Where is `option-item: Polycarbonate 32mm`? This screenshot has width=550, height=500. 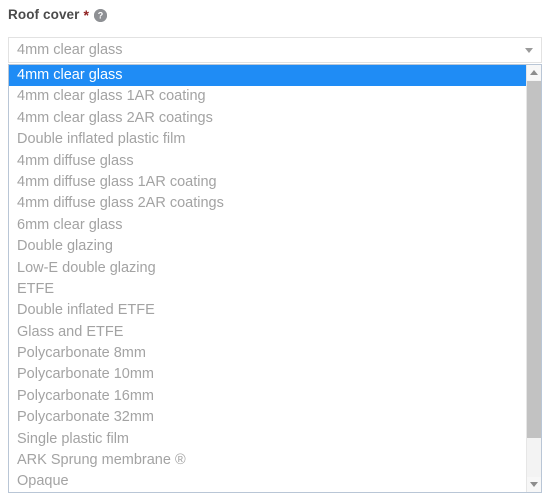 option-item: Polycarbonate 32mm is located at coordinates (267, 417).